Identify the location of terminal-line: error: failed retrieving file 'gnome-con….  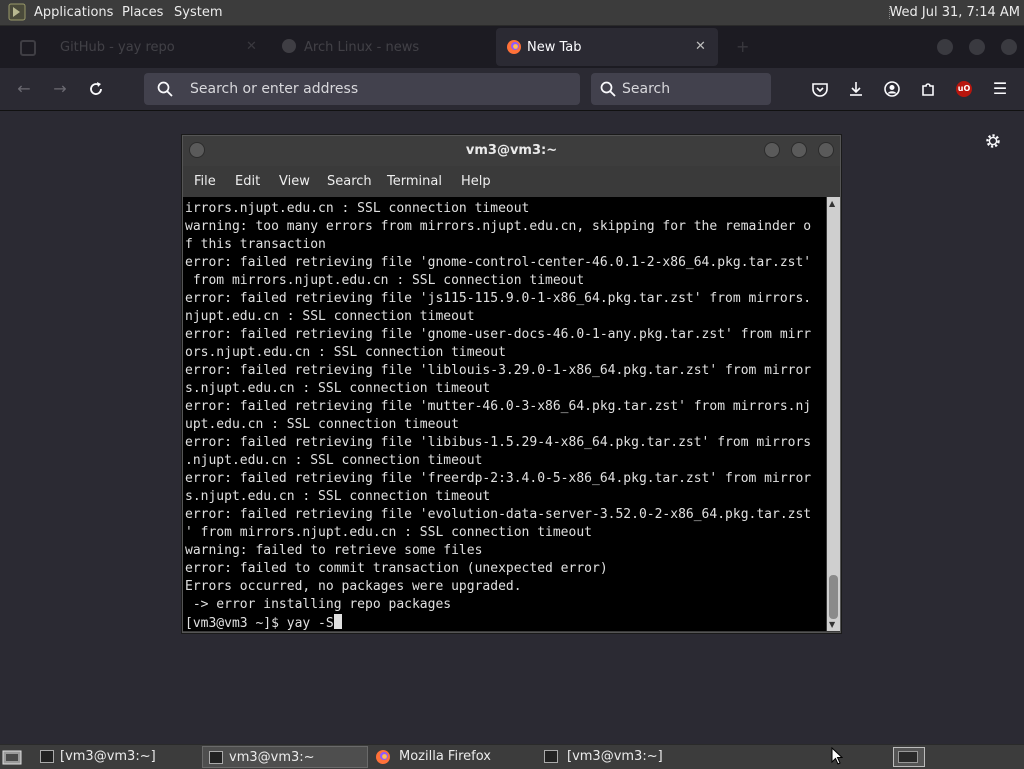
(498, 262).